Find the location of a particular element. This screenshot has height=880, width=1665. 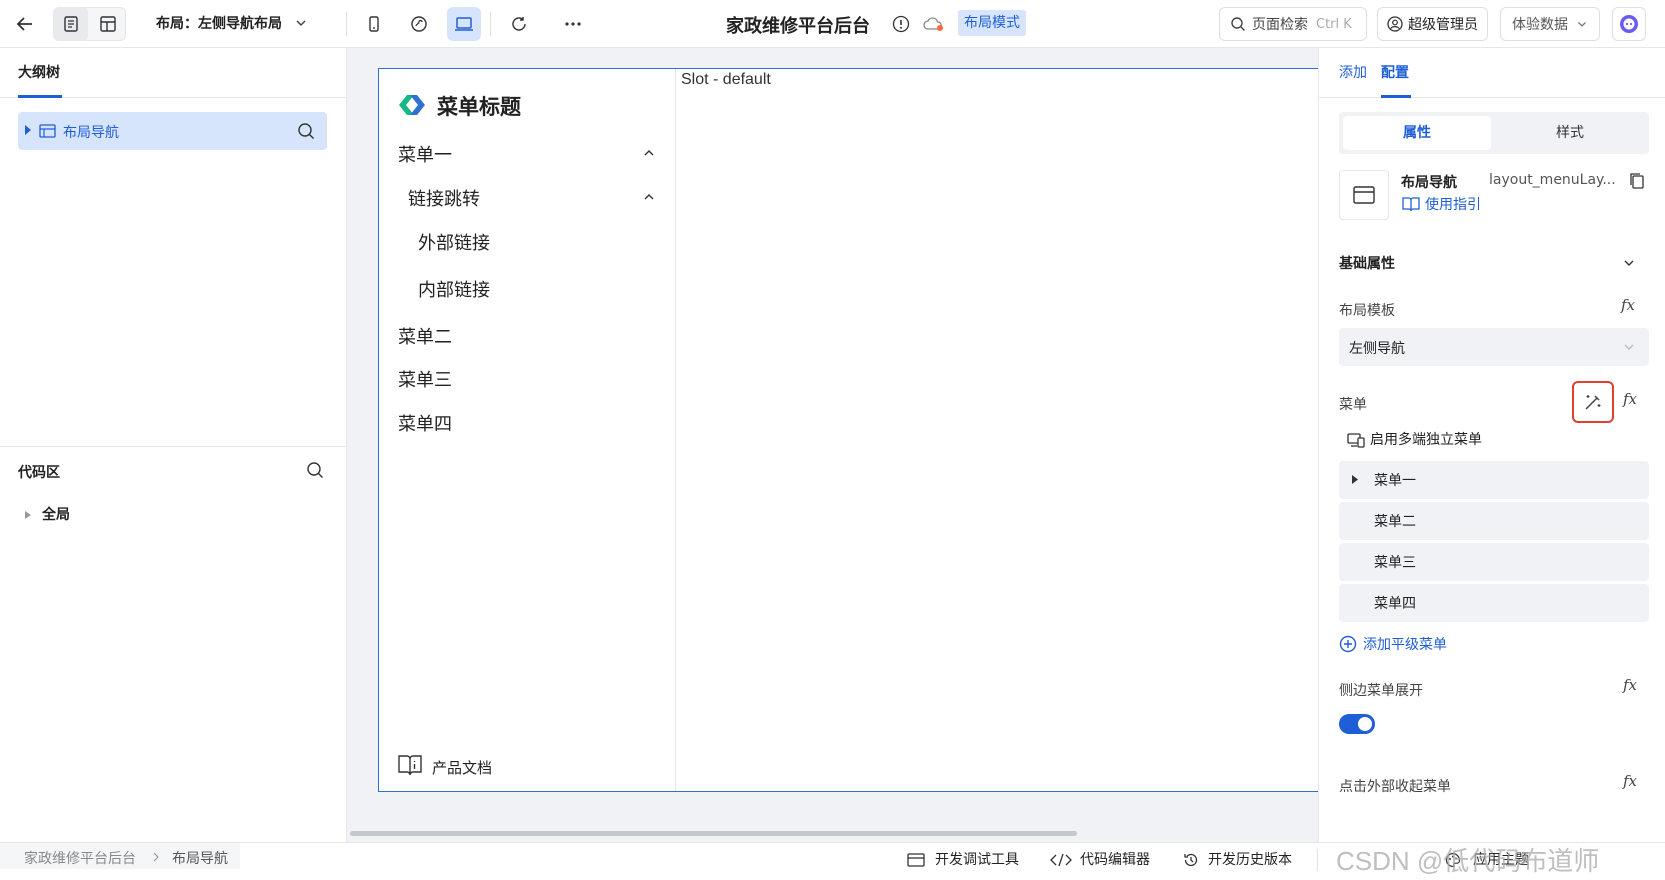

user-avatar-icon is located at coordinates (1395, 24).